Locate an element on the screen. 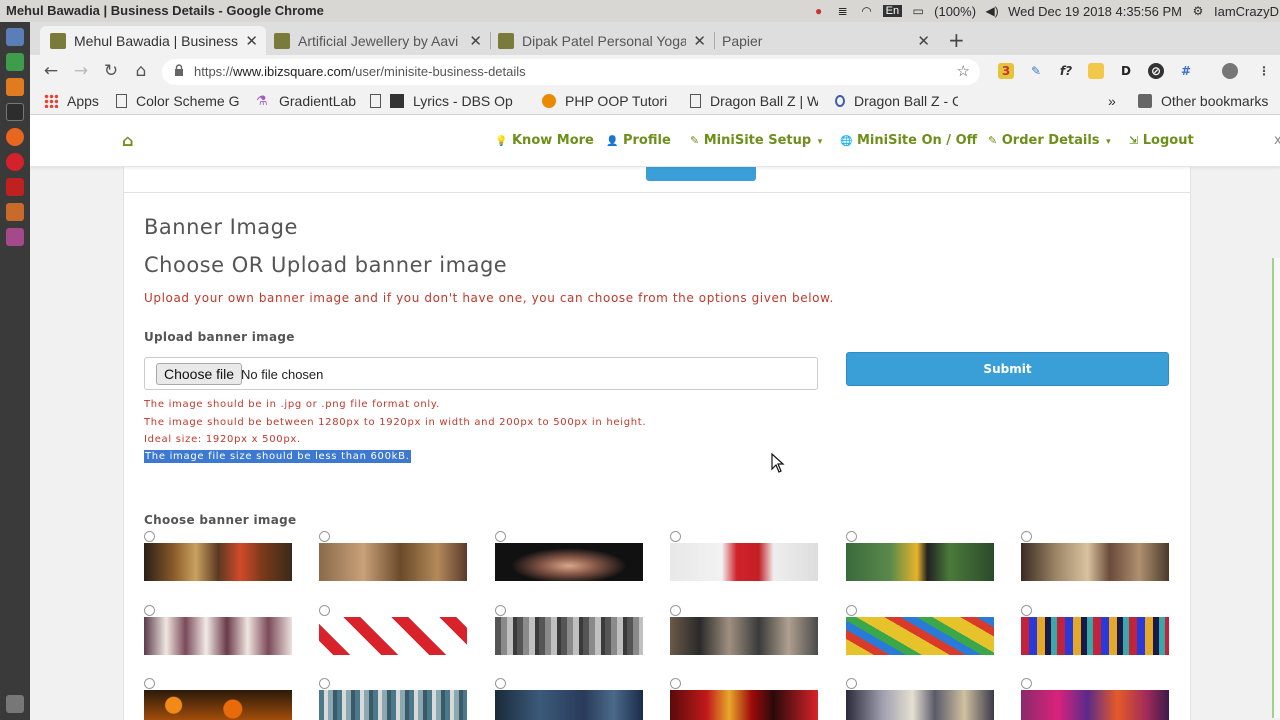  banner-thumbnail-clothing-store is located at coordinates (744, 635).